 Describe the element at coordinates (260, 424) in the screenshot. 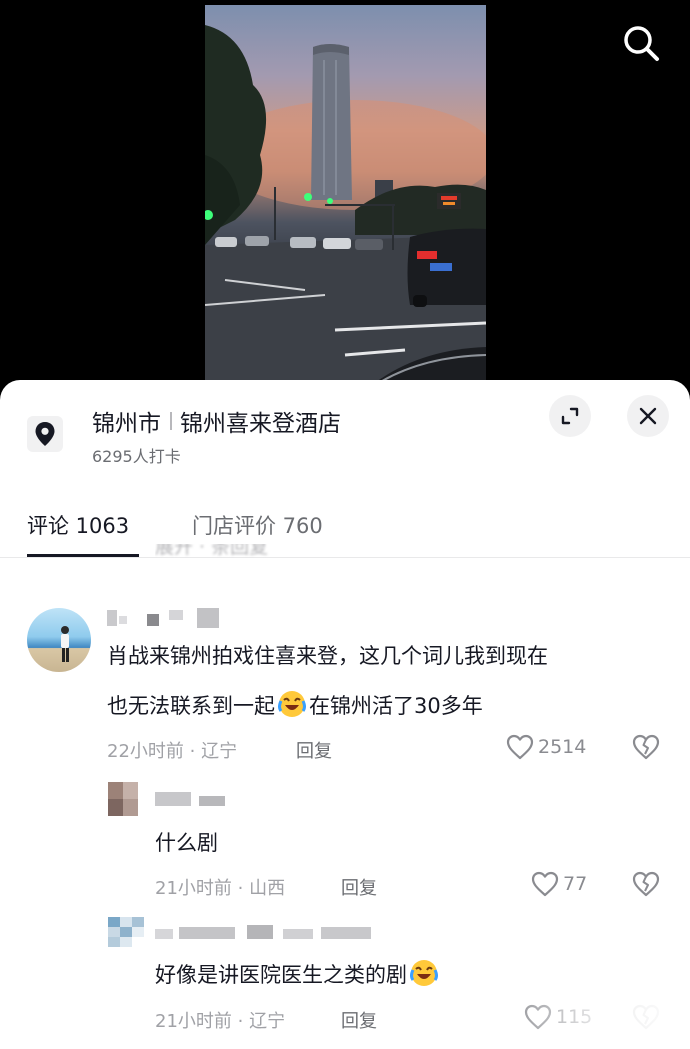

I see `location-place: 锦州喜来登酒店` at that location.